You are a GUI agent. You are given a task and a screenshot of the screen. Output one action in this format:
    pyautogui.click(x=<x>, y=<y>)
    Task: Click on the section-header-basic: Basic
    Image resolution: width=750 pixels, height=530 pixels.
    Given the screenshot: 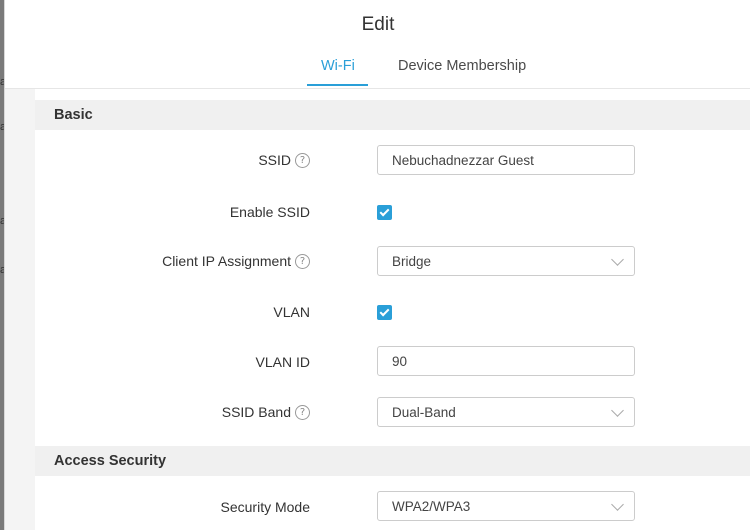 What is the action you would take?
    pyautogui.click(x=392, y=115)
    